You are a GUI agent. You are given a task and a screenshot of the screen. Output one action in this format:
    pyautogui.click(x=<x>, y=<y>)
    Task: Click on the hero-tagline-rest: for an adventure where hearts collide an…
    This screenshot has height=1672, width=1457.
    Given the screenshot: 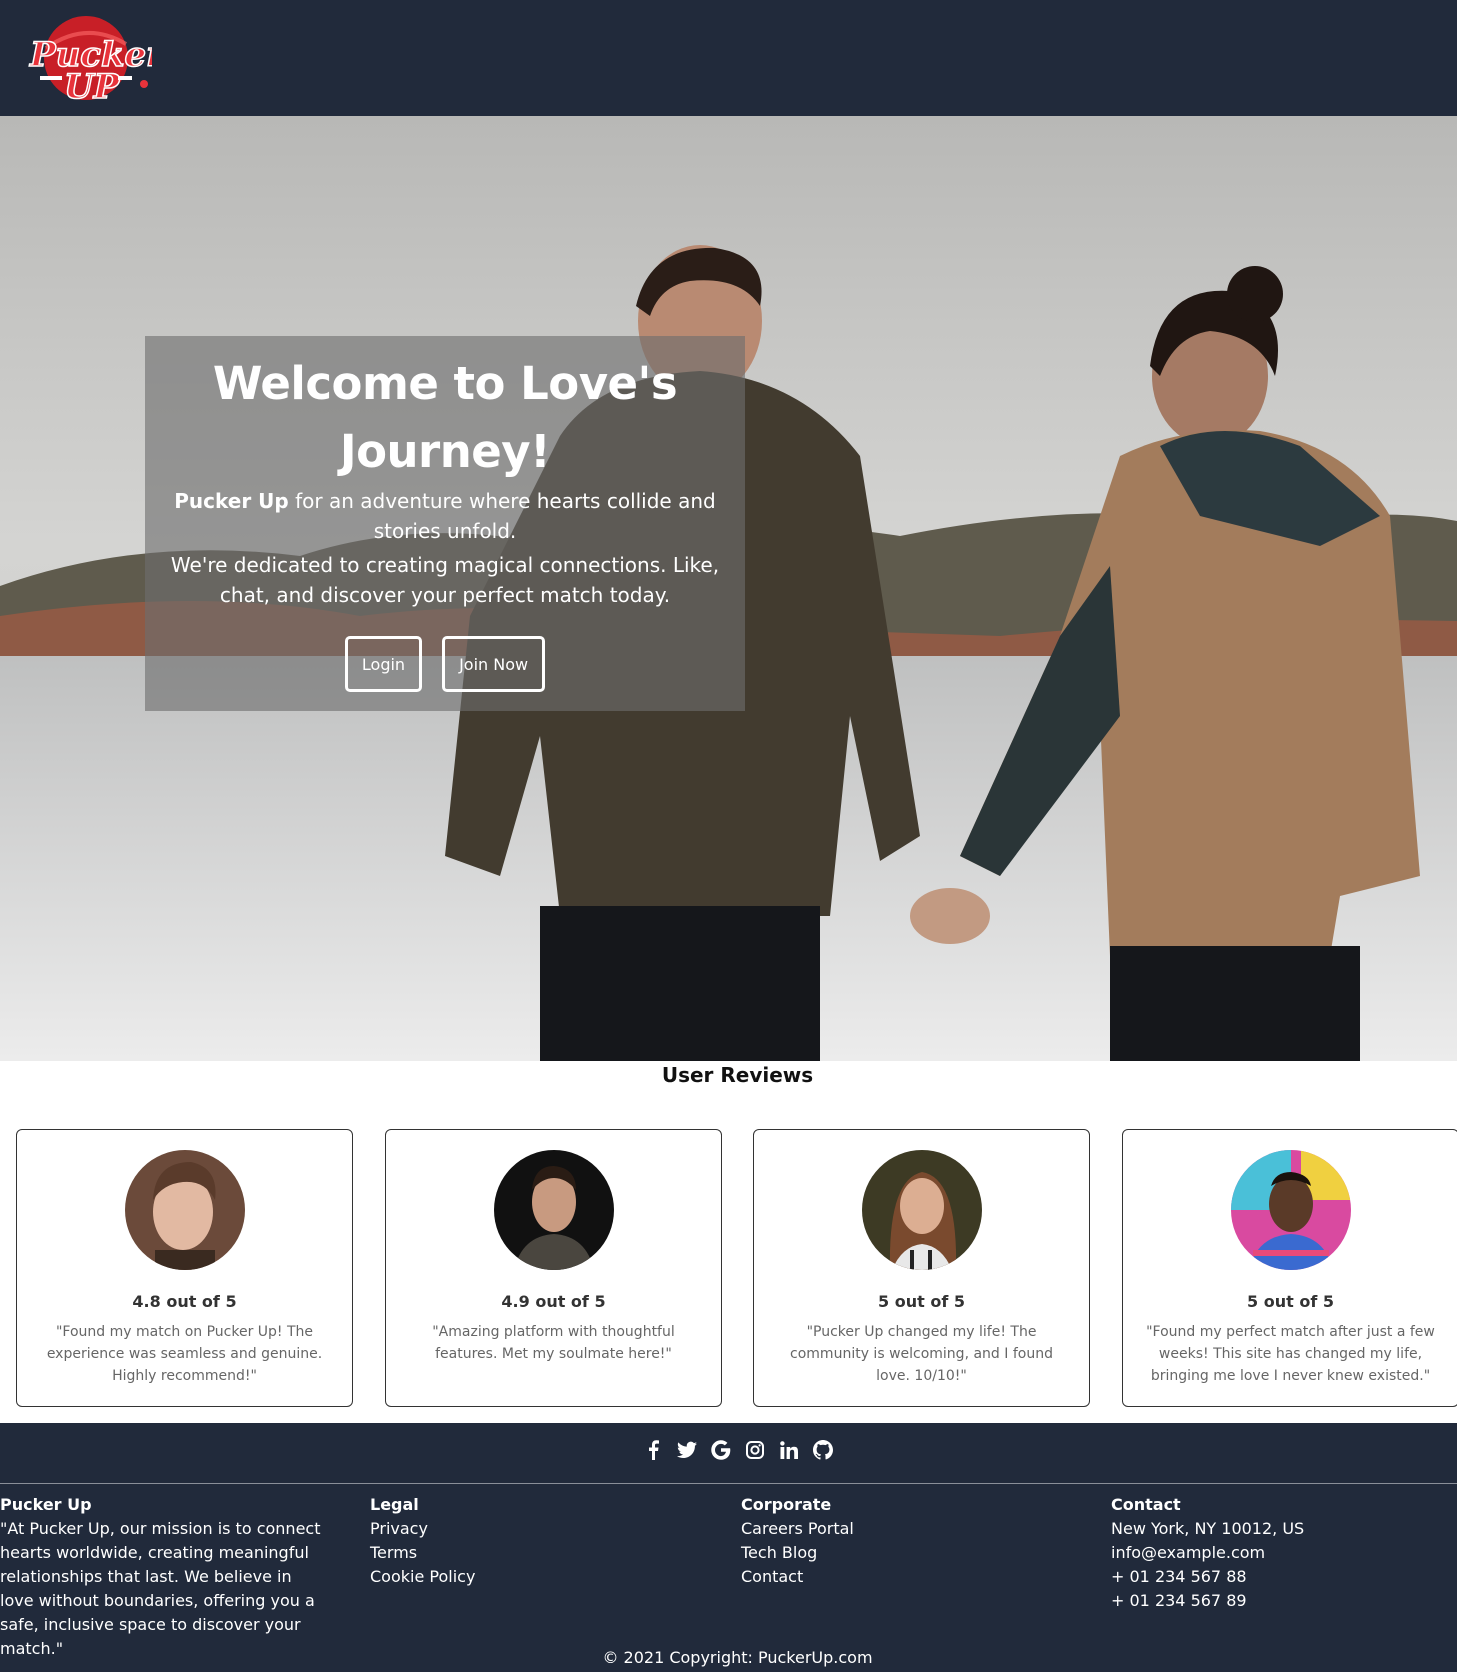 What is the action you would take?
    pyautogui.click(x=502, y=516)
    